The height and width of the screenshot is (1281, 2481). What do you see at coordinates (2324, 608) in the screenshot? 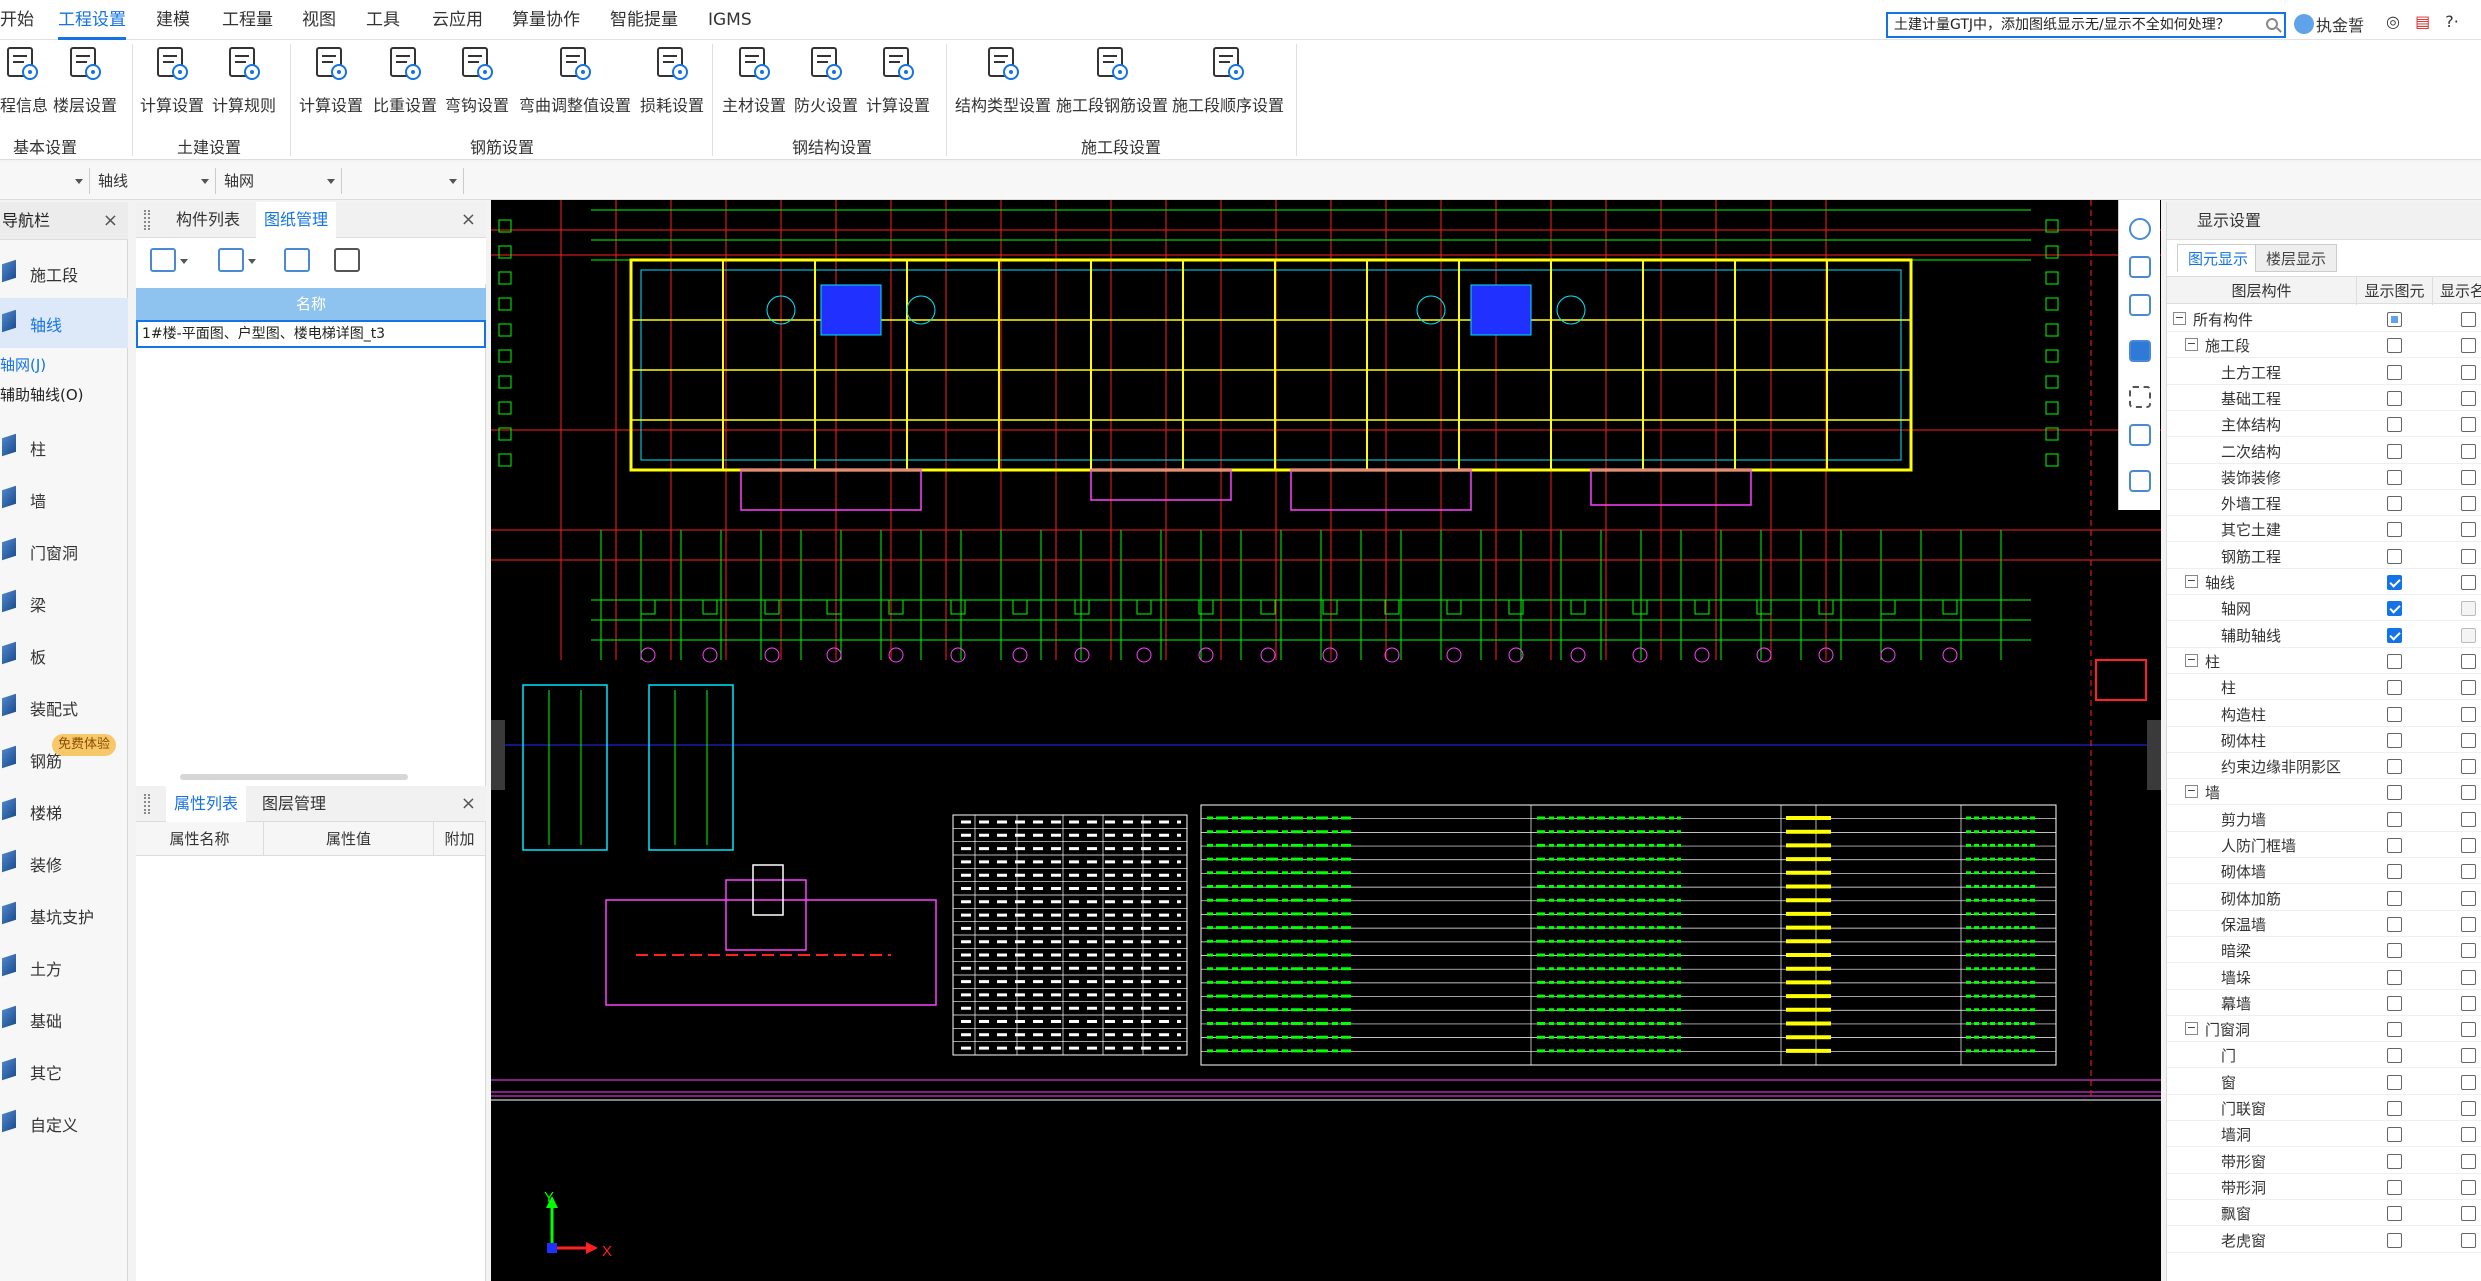
I see `tree-row: 轴网` at bounding box center [2324, 608].